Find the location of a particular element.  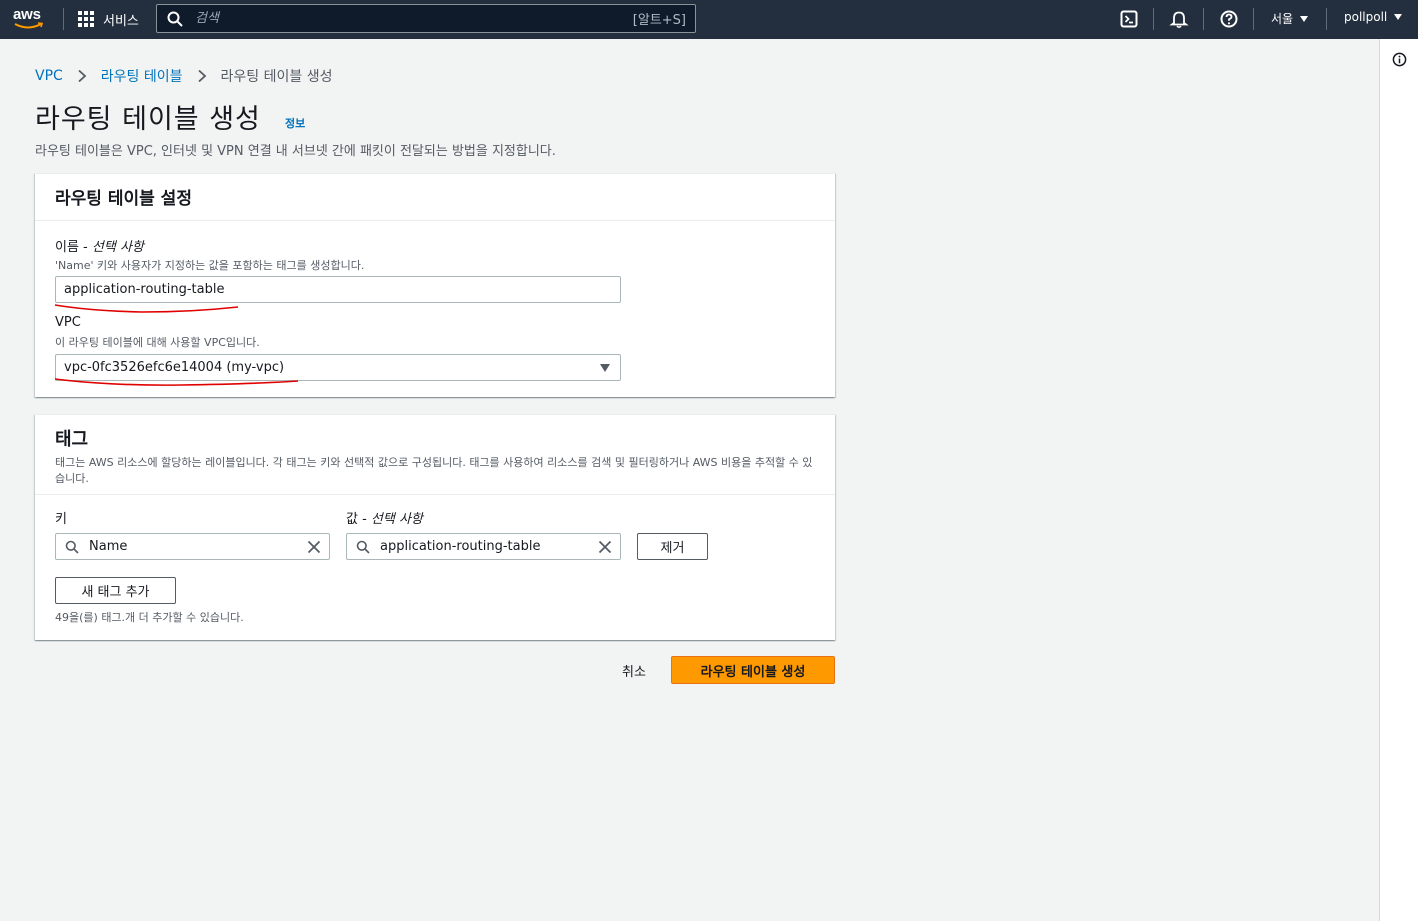

vpc-field-label: VPC is located at coordinates (68, 322).